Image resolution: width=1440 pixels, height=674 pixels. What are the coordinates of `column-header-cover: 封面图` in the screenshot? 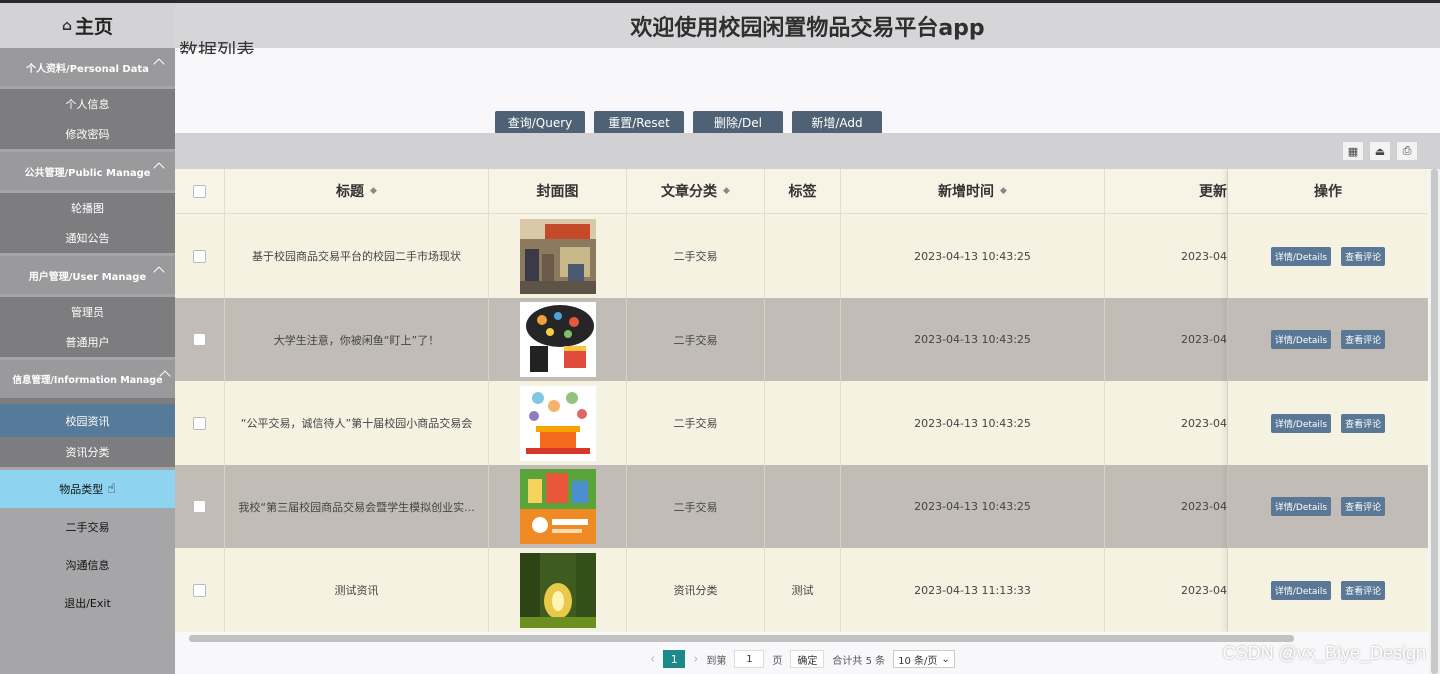 It's located at (558, 191).